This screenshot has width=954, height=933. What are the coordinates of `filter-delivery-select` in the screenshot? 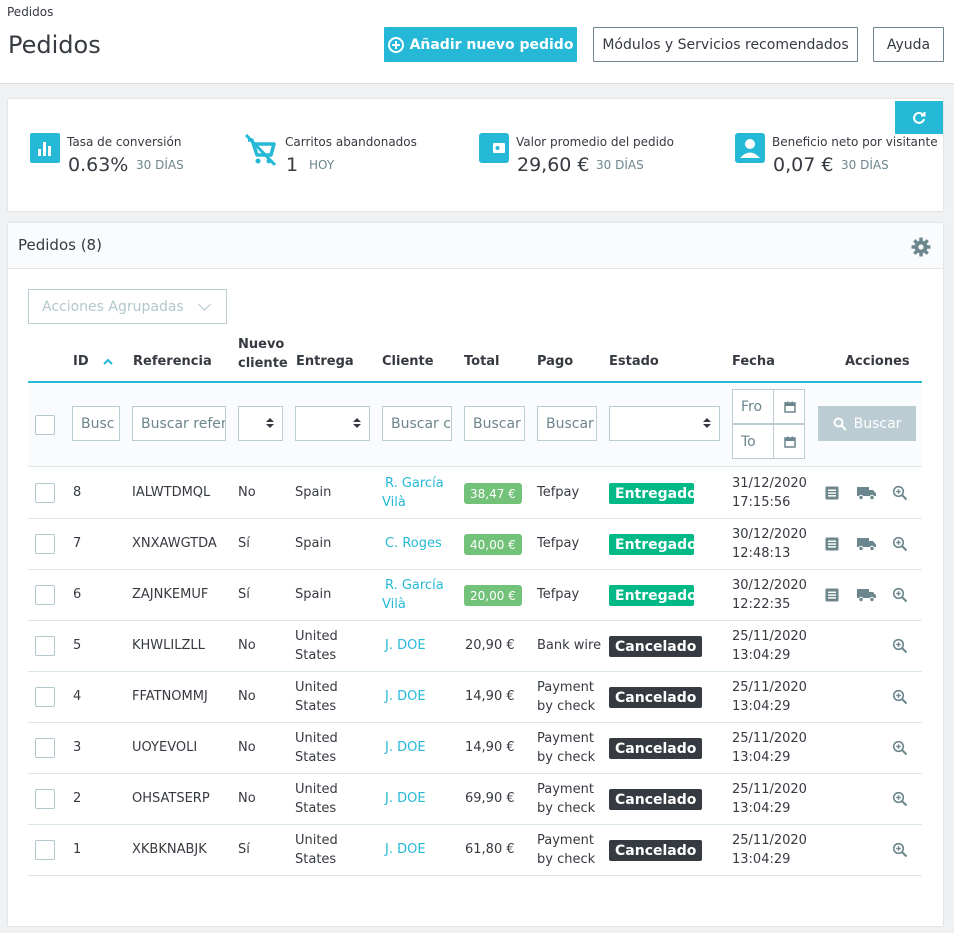 It's located at (332, 423).